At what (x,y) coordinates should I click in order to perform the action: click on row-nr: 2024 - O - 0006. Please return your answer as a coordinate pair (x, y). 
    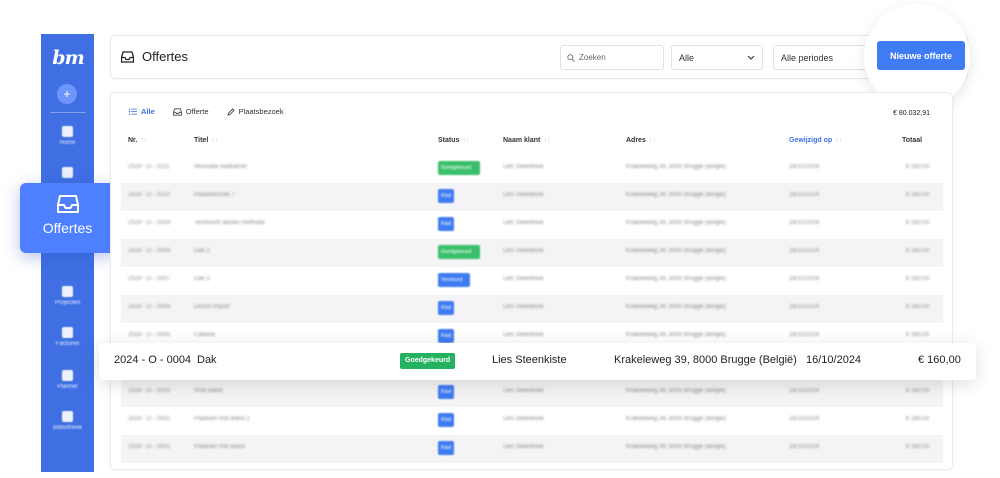
    Looking at the image, I should click on (149, 307).